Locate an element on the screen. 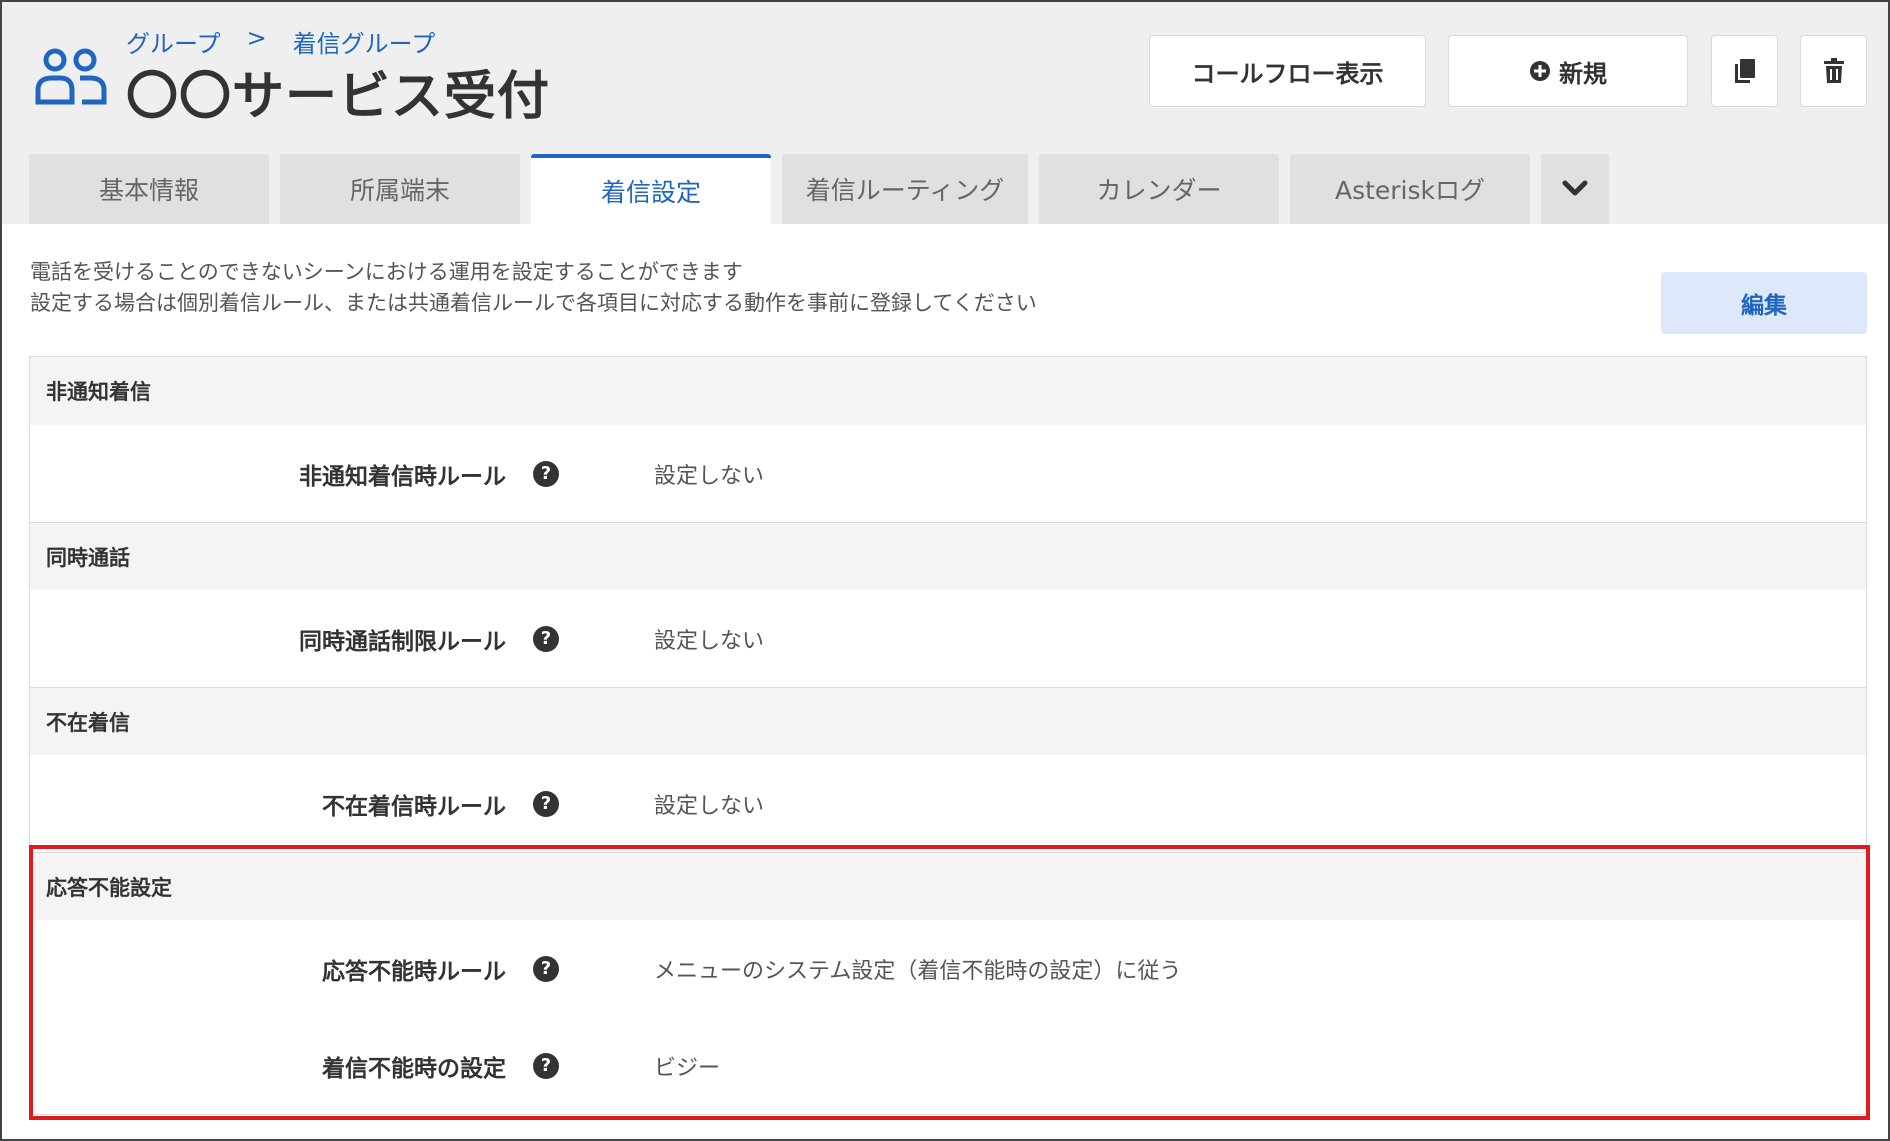 Image resolution: width=1890 pixels, height=1141 pixels. setting-row-anonymous-rule: 非通知着信時ルール ? 設定しない is located at coordinates (948, 473).